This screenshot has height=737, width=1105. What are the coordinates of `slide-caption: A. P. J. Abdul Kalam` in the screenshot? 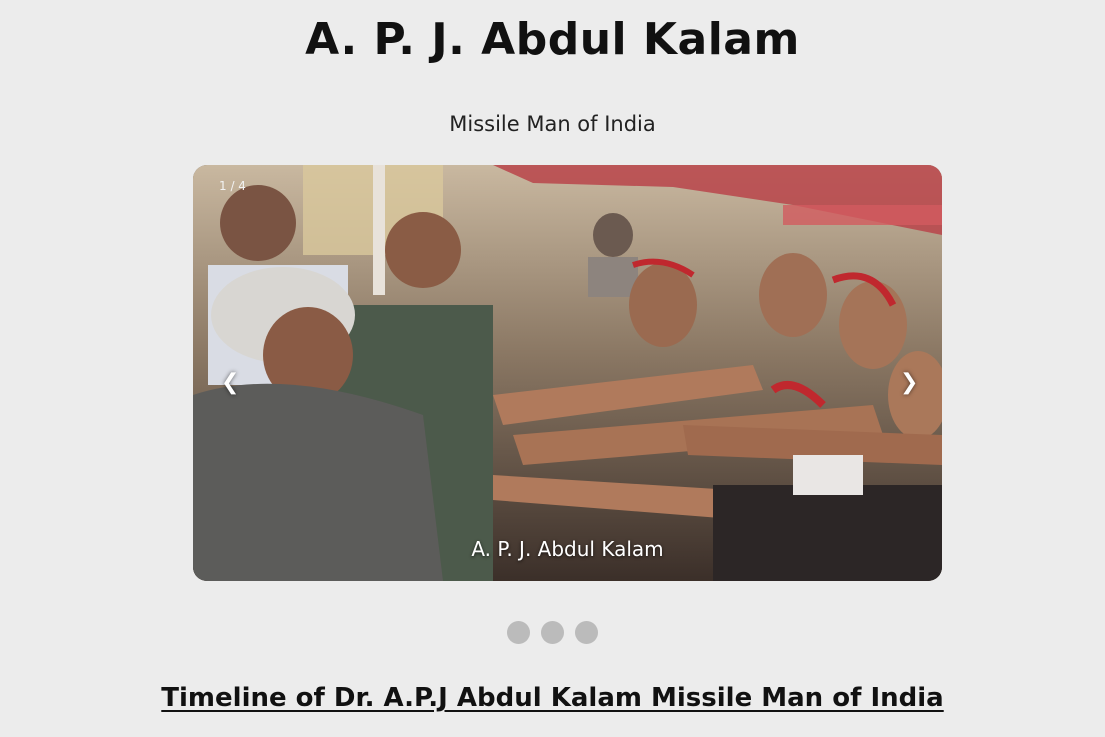 It's located at (567, 549).